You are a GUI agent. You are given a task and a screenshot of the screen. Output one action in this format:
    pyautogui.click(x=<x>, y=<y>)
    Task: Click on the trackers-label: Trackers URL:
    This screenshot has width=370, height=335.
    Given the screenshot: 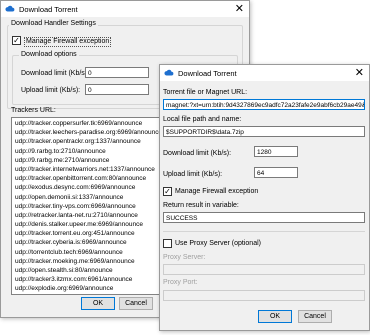 What is the action you would take?
    pyautogui.click(x=33, y=110)
    